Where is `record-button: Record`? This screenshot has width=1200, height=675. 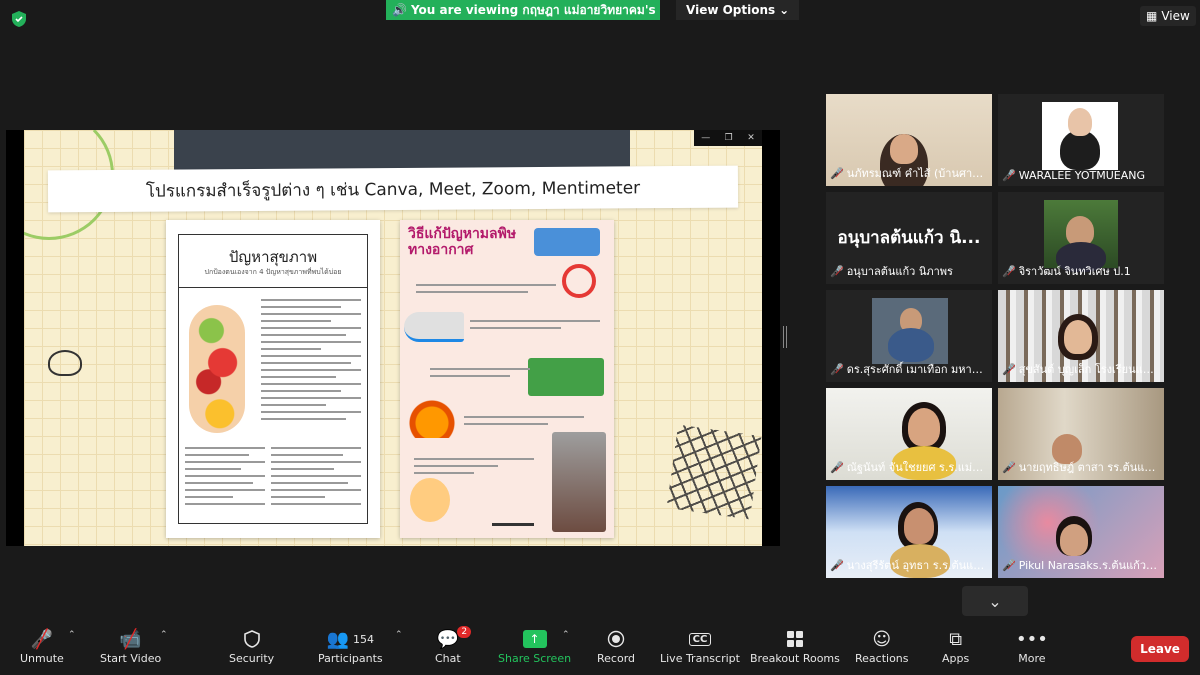 record-button: Record is located at coordinates (616, 645).